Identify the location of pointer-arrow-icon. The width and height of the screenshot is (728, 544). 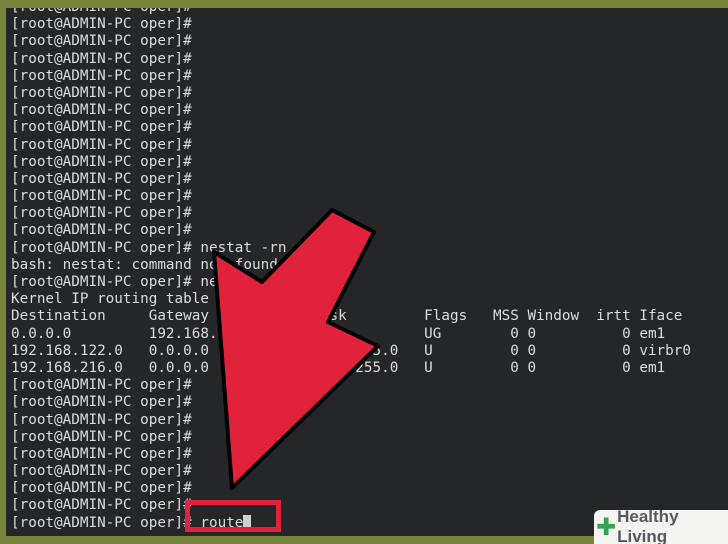
(296, 349).